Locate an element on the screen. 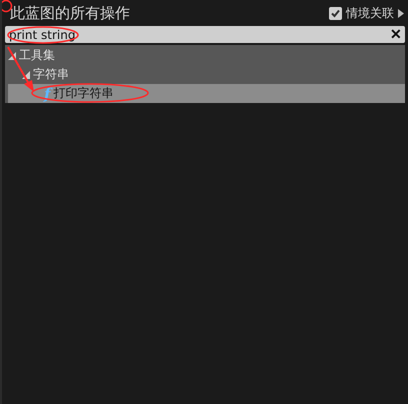  search-field: print string ✕ is located at coordinates (205, 34).